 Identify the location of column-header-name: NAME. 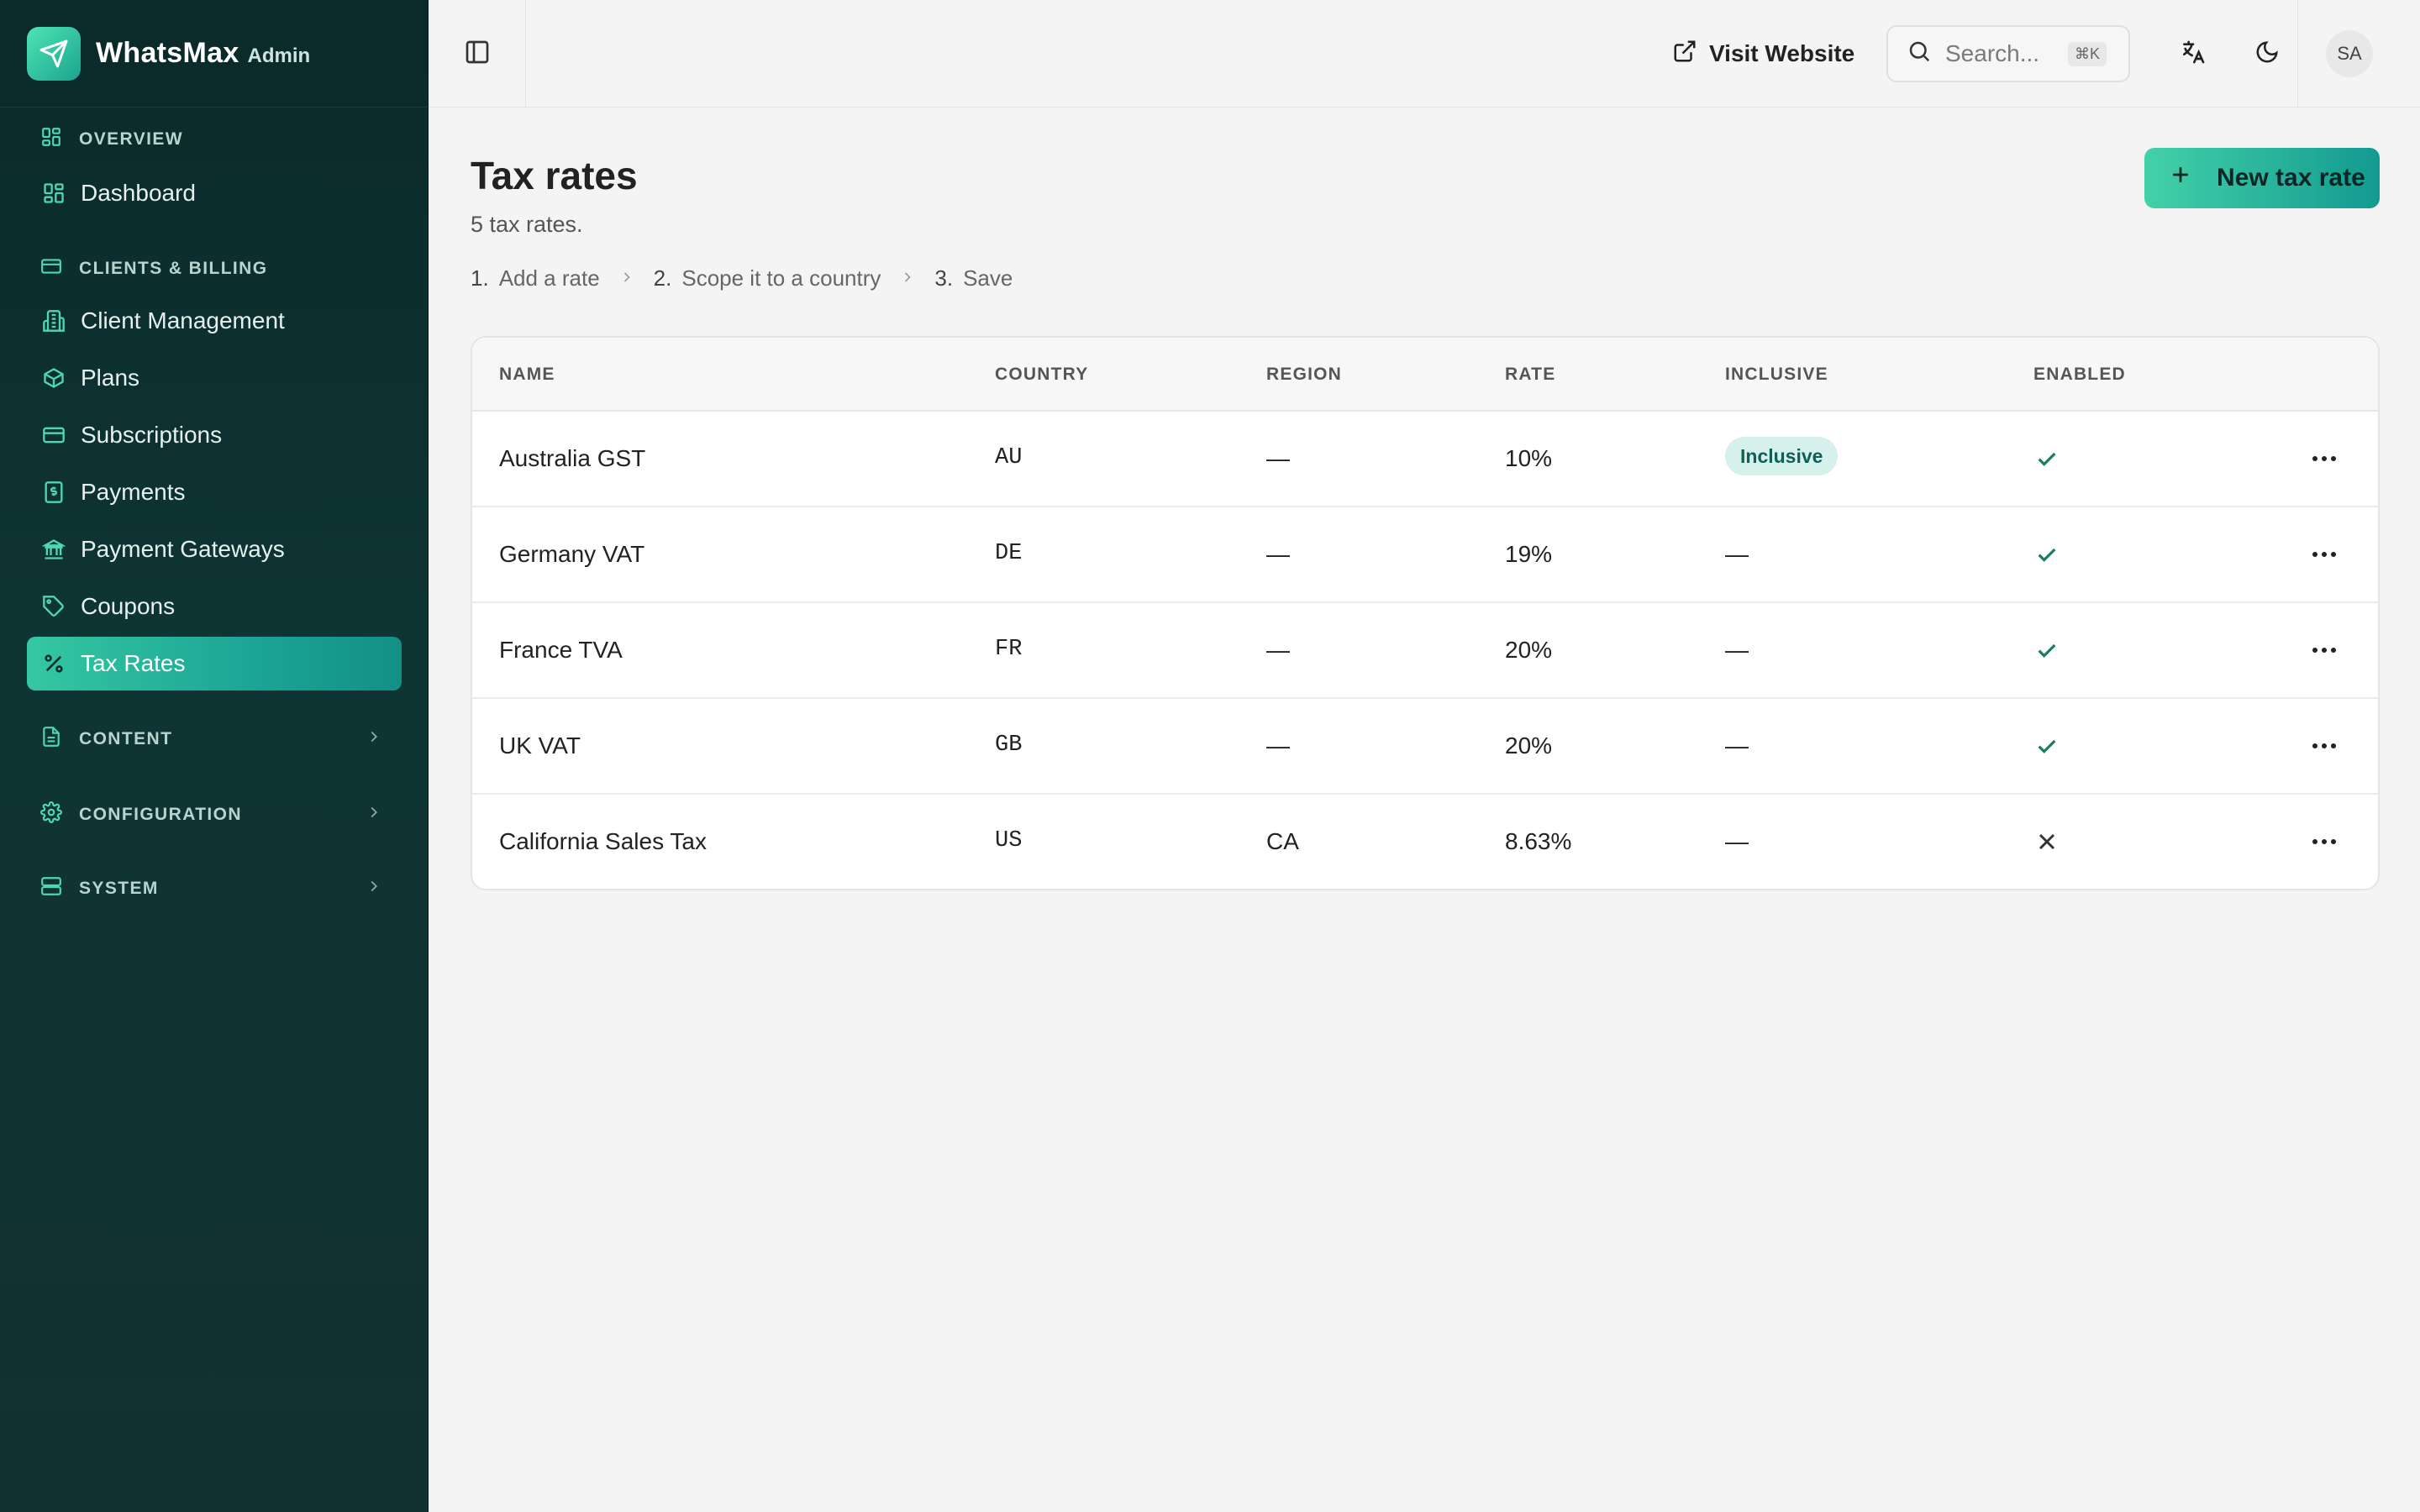
(527, 374).